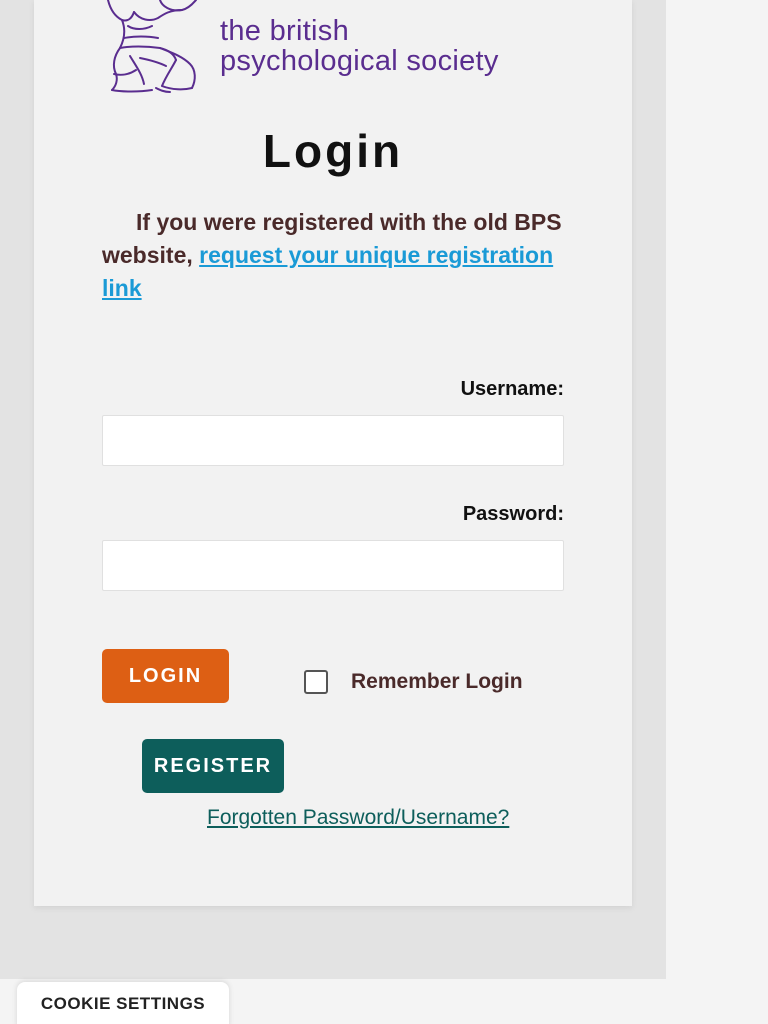 This screenshot has height=1024, width=768. What do you see at coordinates (333, 565) in the screenshot?
I see `password-input` at bounding box center [333, 565].